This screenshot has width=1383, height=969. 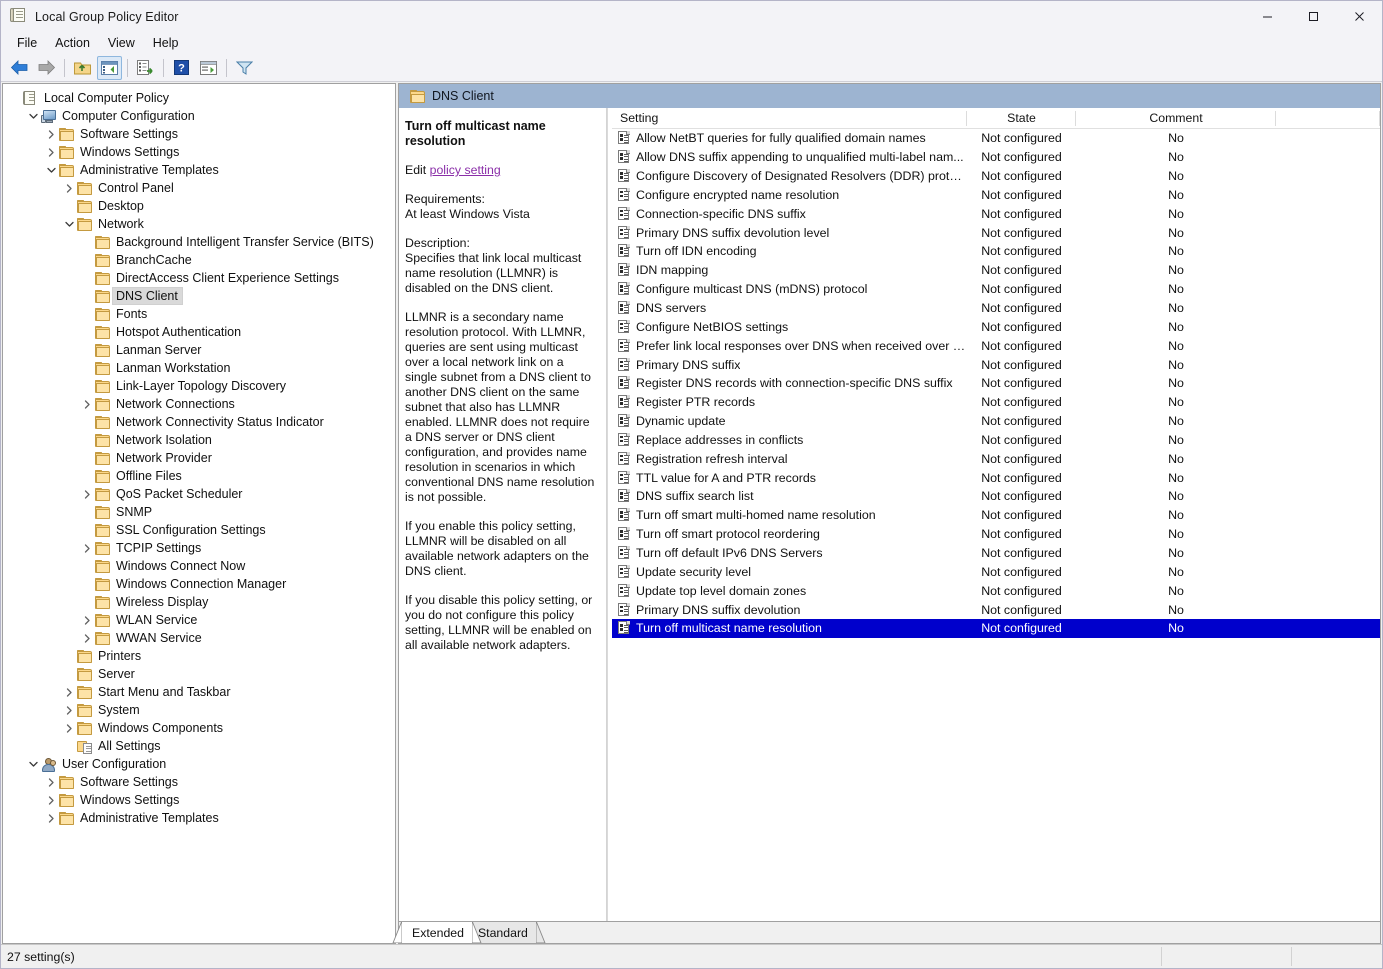 I want to click on tree-item-offline-files: Offline Files, so click(x=199, y=476).